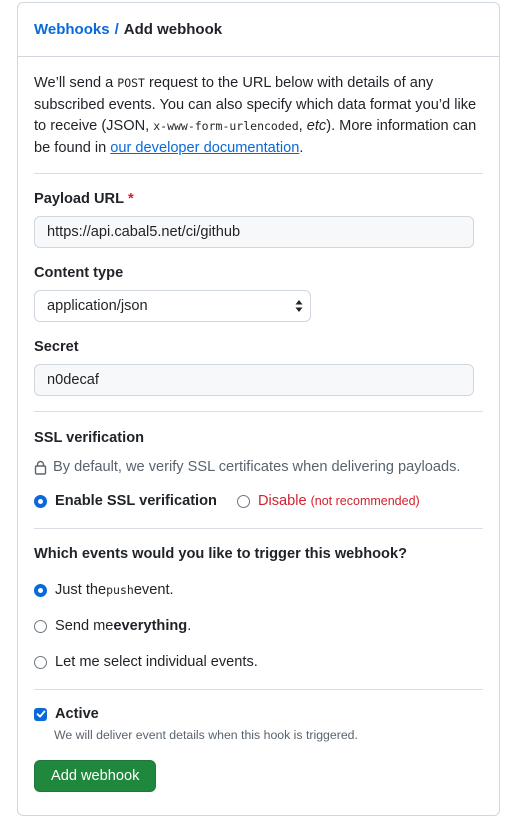  I want to click on breadcrumb: Webhooks / Add webhook, so click(258, 30).